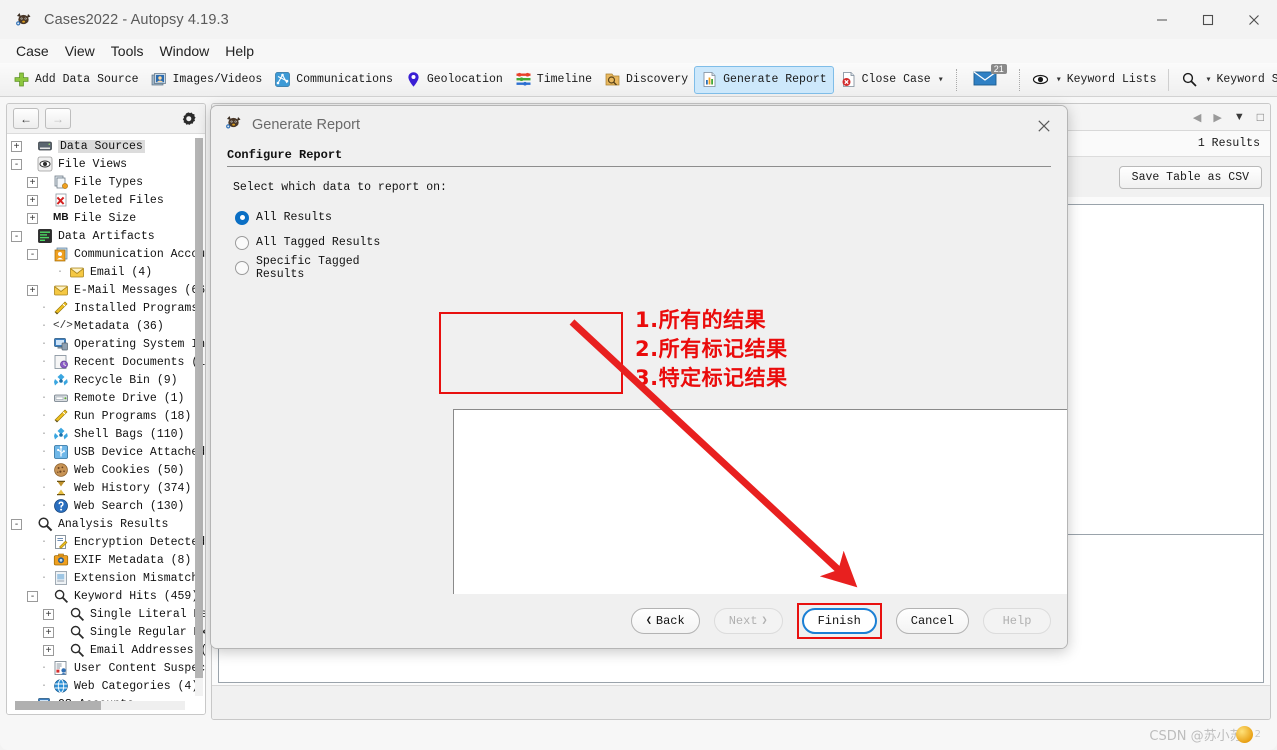 The image size is (1277, 750). What do you see at coordinates (106, 578) in the screenshot?
I see `tree-node: · Extension Mismatch D` at bounding box center [106, 578].